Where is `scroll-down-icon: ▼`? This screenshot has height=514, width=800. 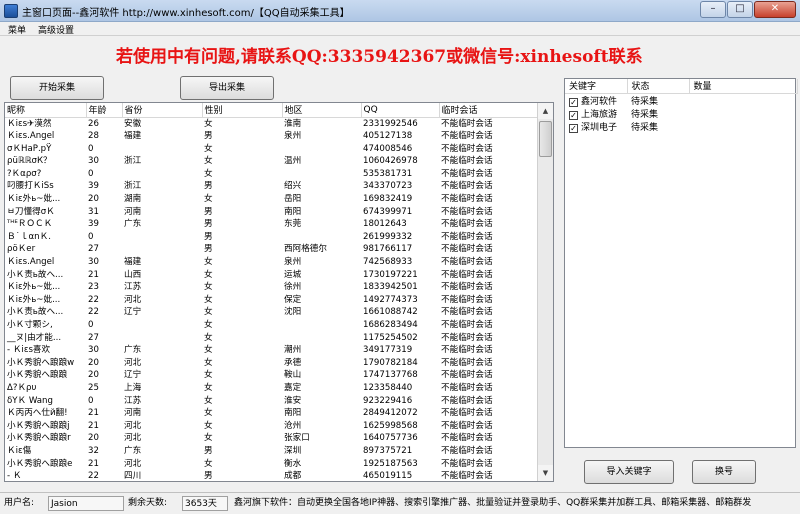
scroll-down-icon: ▼ is located at coordinates (545, 473).